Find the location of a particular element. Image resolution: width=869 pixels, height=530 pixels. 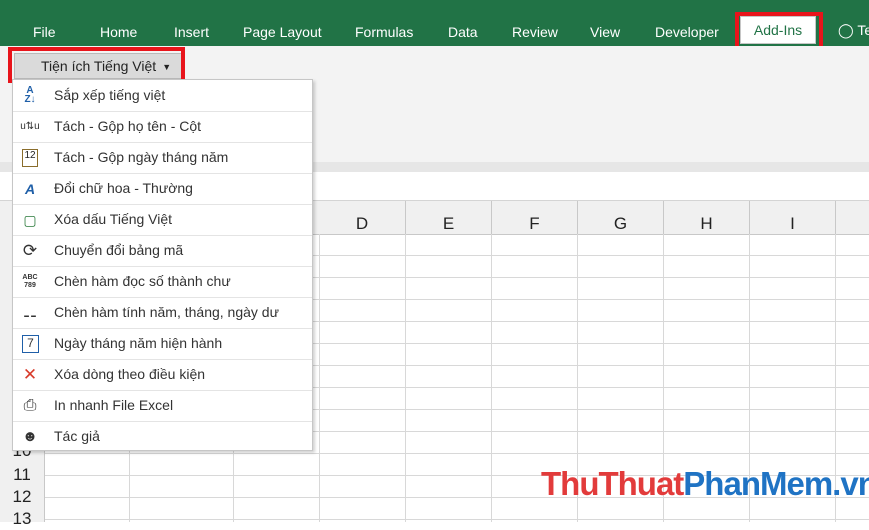

menu-item-xoa-dau: ▢ Xóa dấu Tiếng Việt is located at coordinates (162, 220).